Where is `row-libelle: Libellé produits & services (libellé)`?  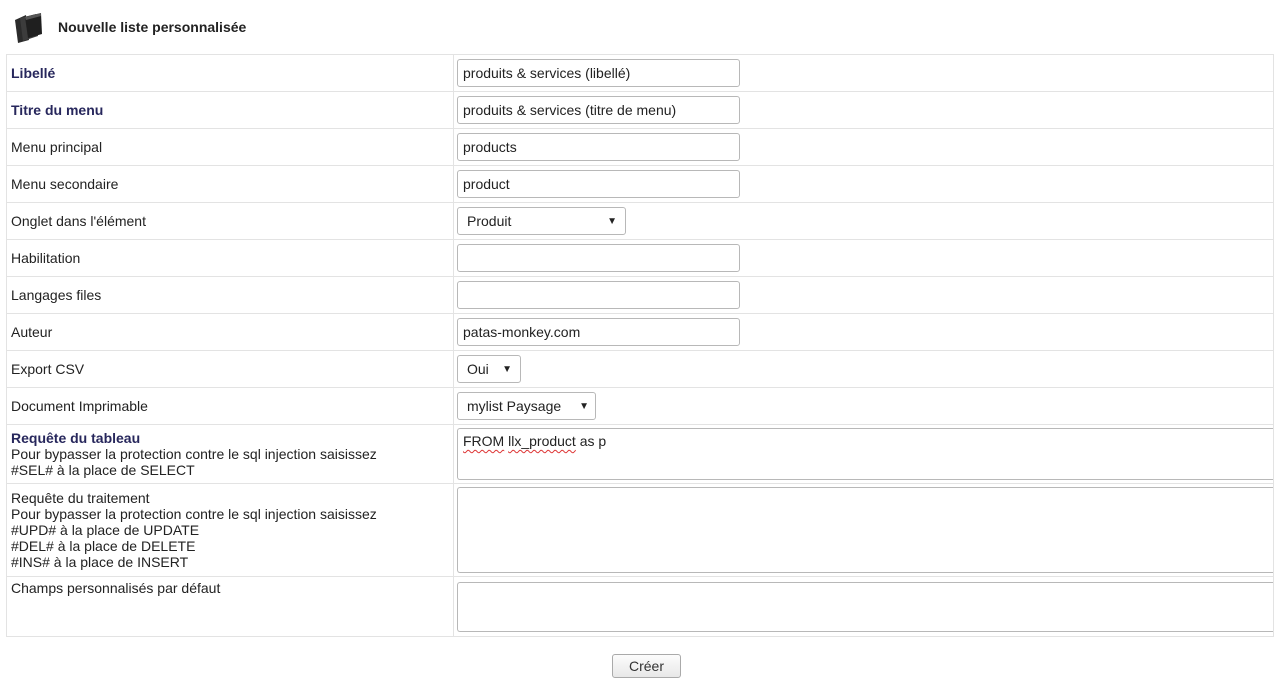
row-libelle: Libellé produits & services (libellé) is located at coordinates (640, 73).